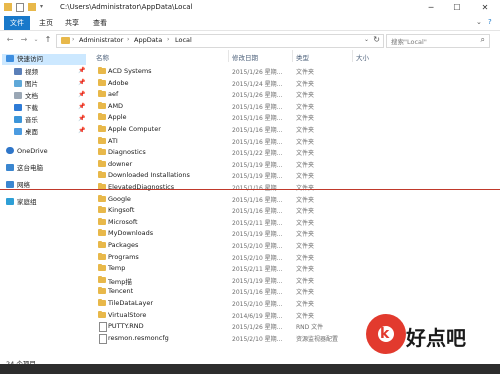 The width and height of the screenshot is (500, 374). Describe the element at coordinates (148, 40) in the screenshot. I see `breadcrumb-appdata: AppData` at that location.